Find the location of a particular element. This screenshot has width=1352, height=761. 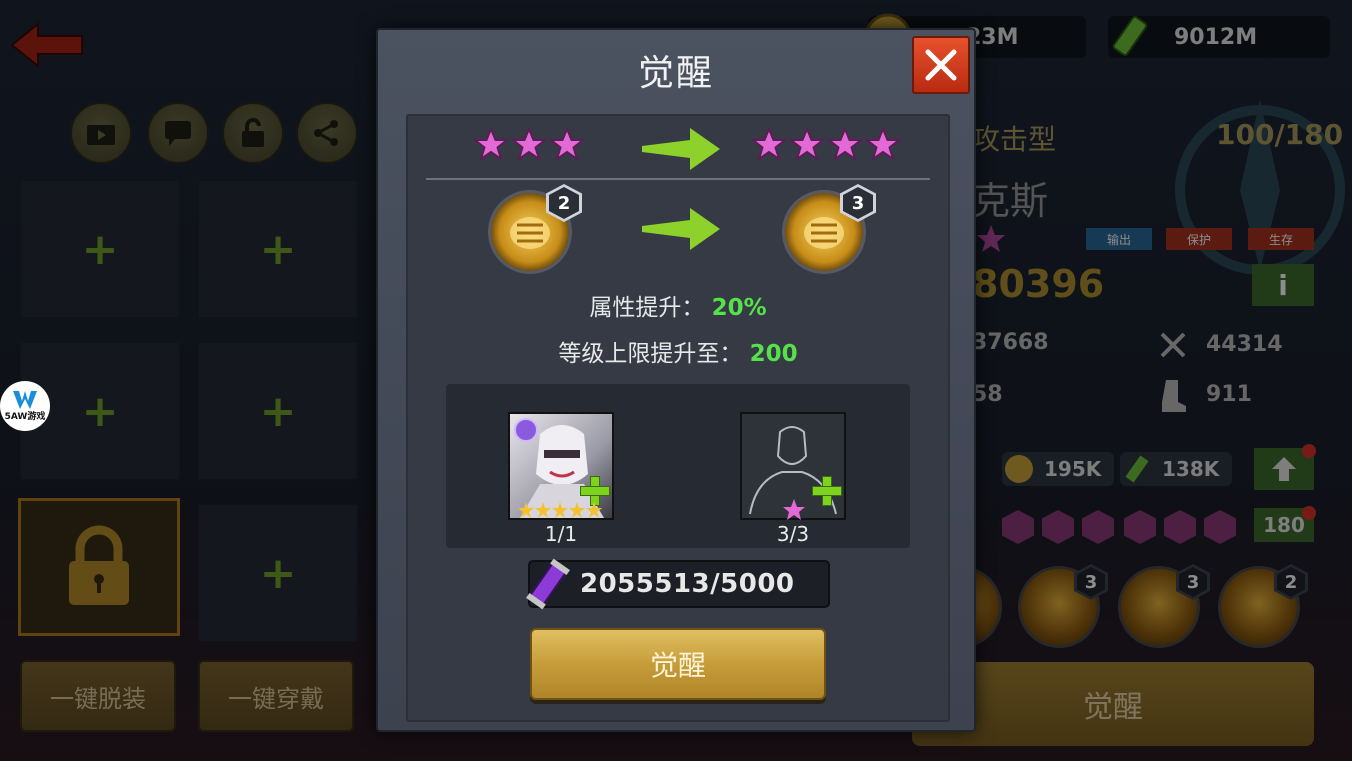

level-value: 200 is located at coordinates (773, 354).